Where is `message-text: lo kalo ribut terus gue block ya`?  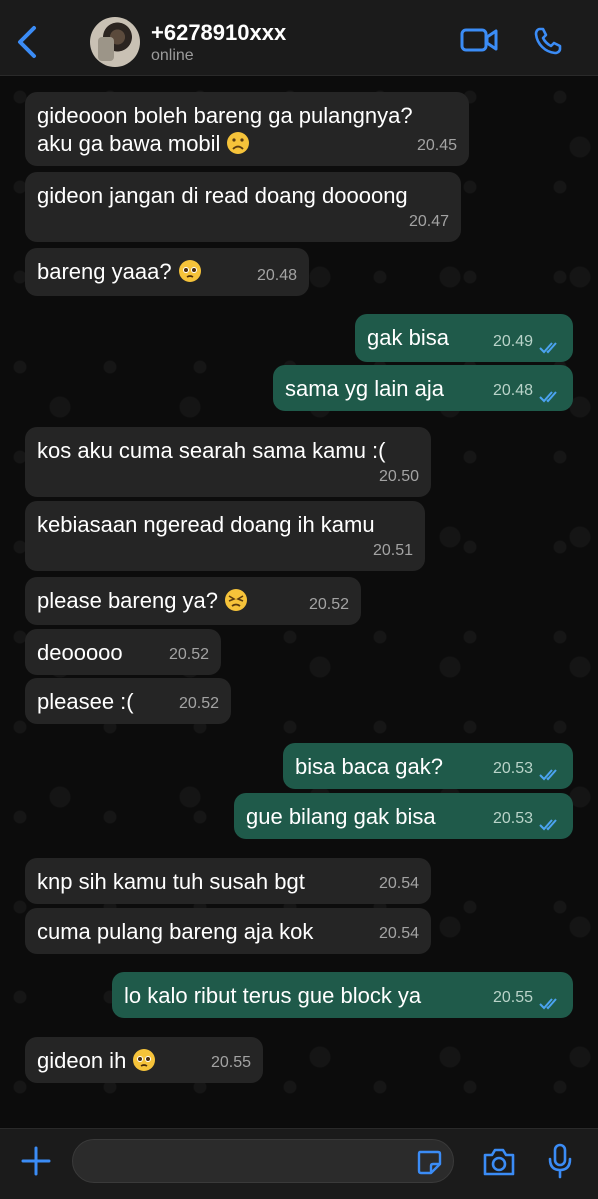 message-text: lo kalo ribut terus gue block ya is located at coordinates (273, 995).